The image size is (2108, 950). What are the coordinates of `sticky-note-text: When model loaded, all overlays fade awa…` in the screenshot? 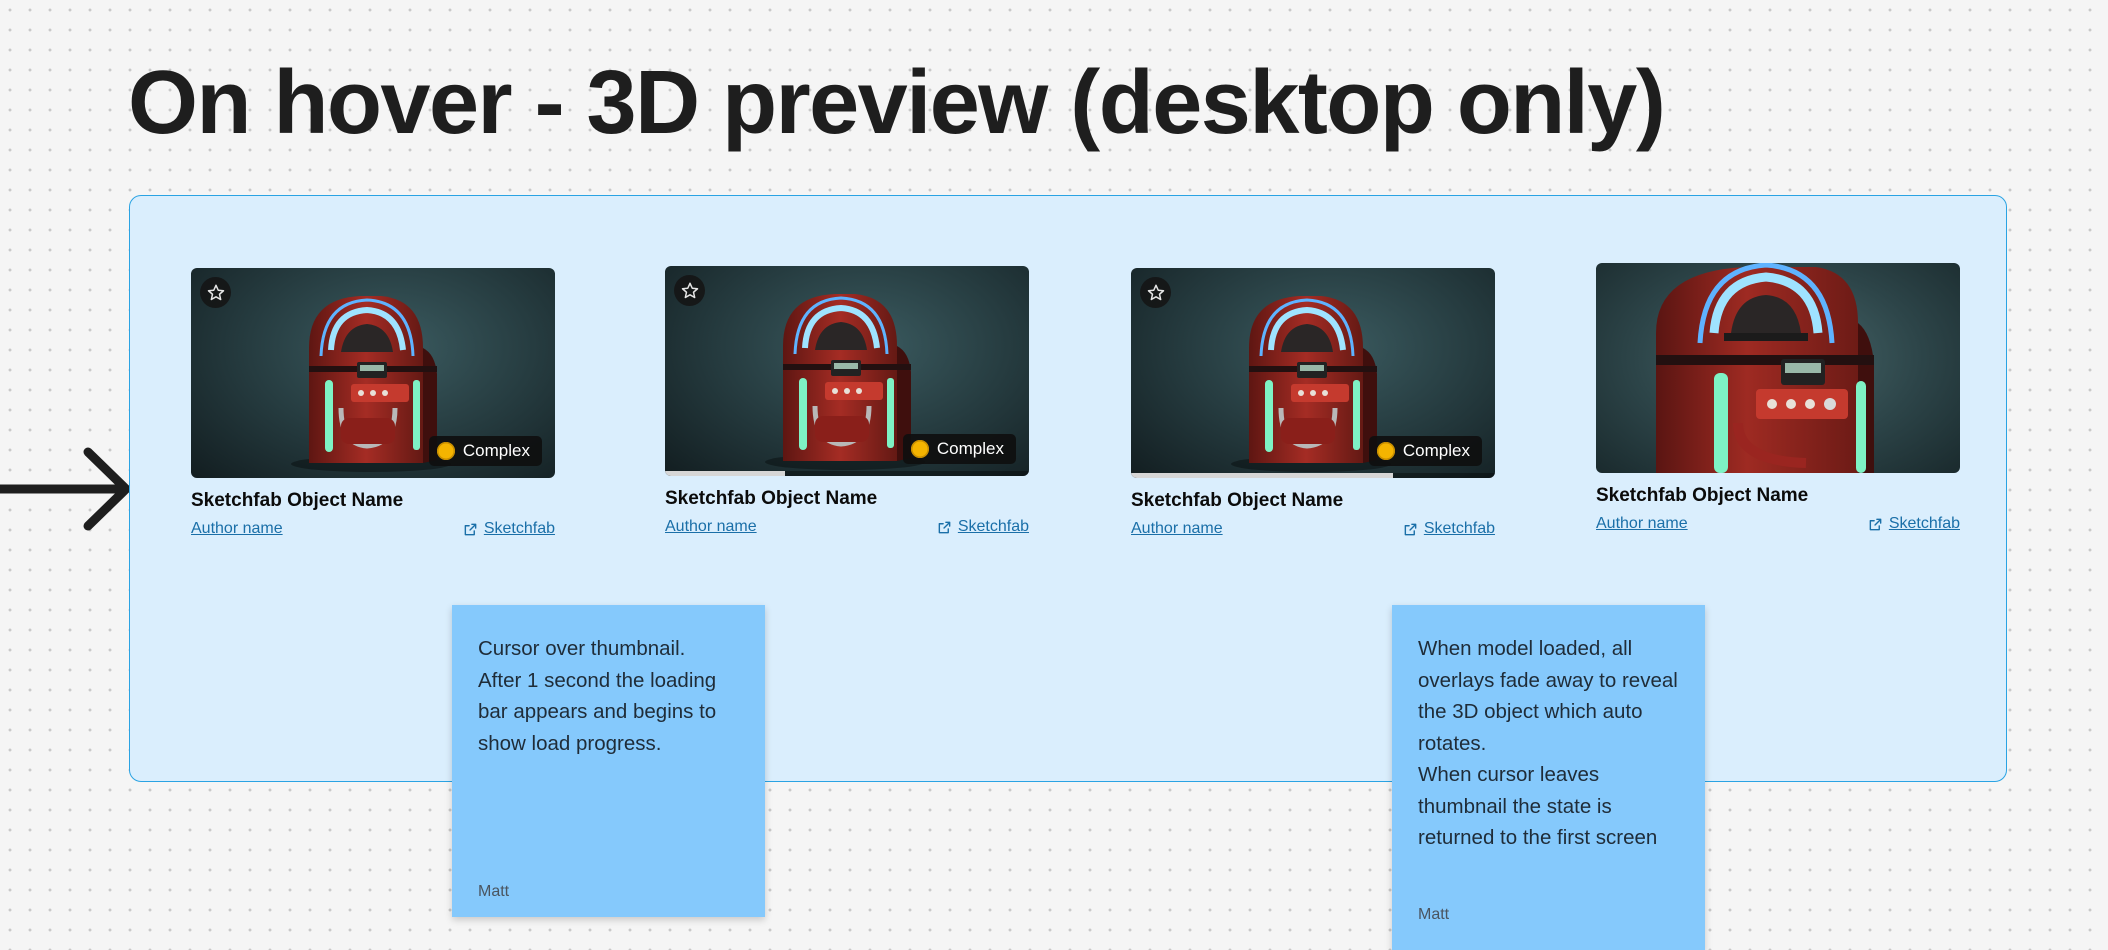 It's located at (1548, 743).